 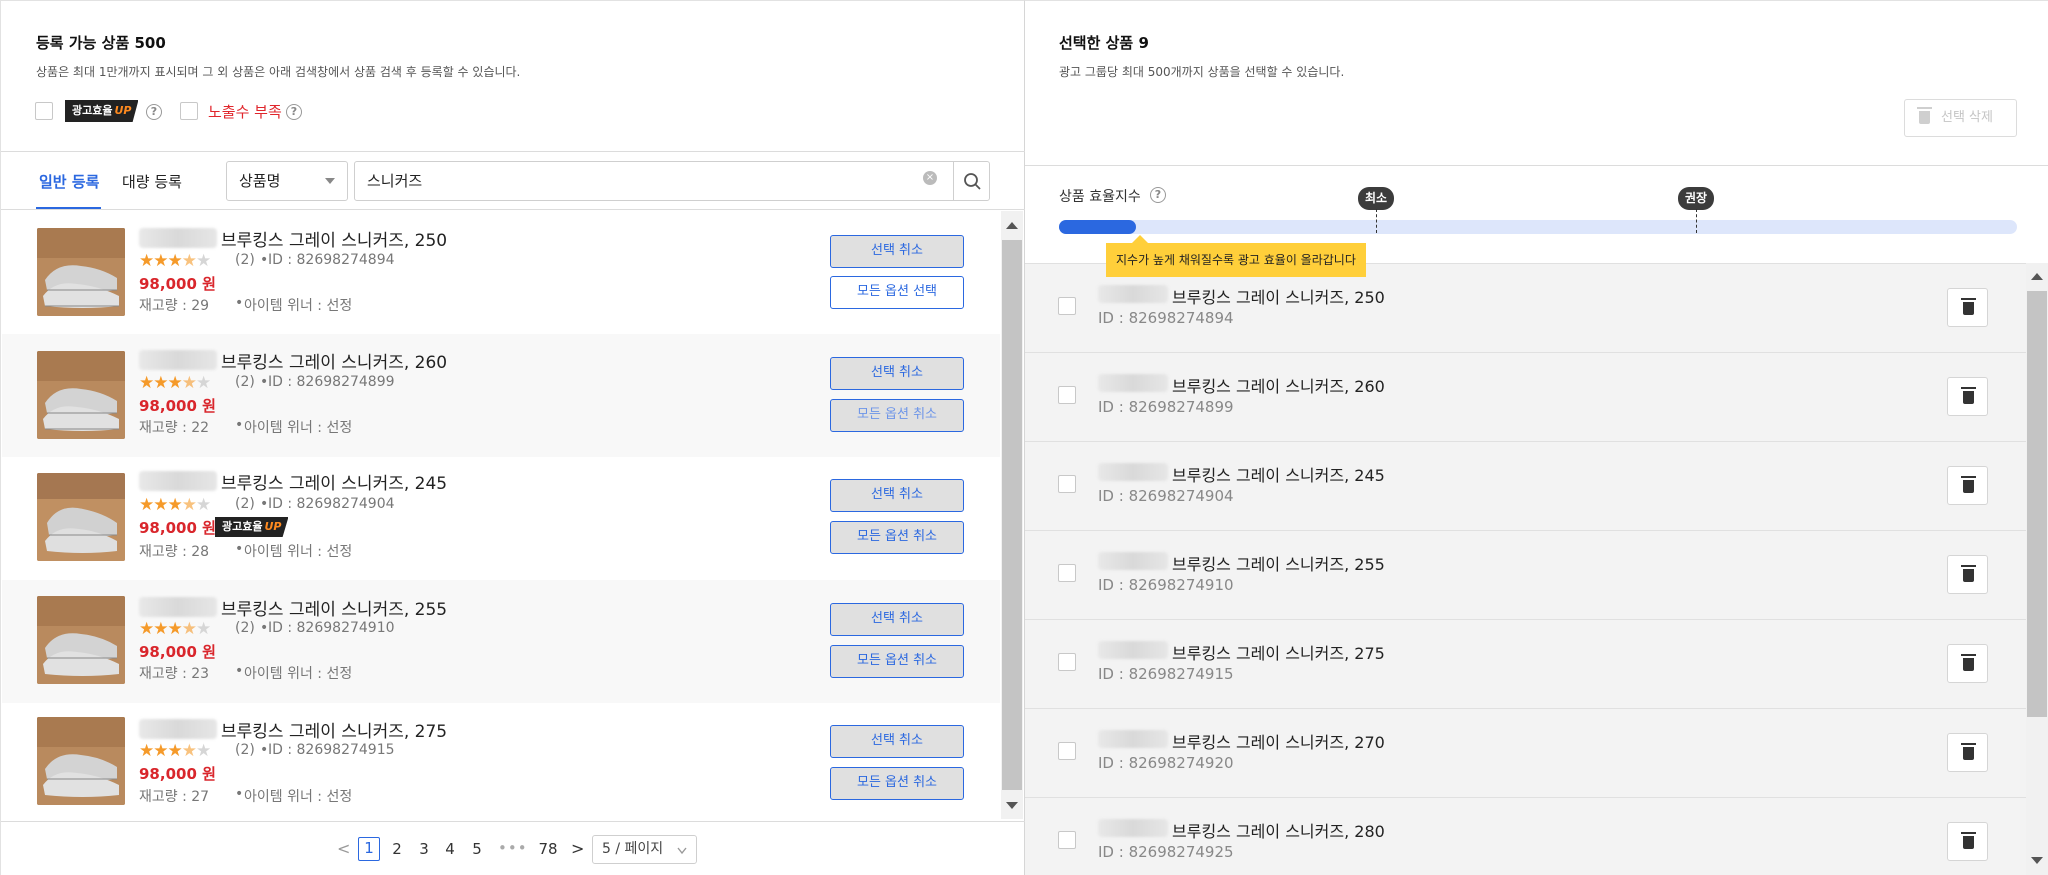 I want to click on product-id: ID : 82698274894, so click(x=331, y=260).